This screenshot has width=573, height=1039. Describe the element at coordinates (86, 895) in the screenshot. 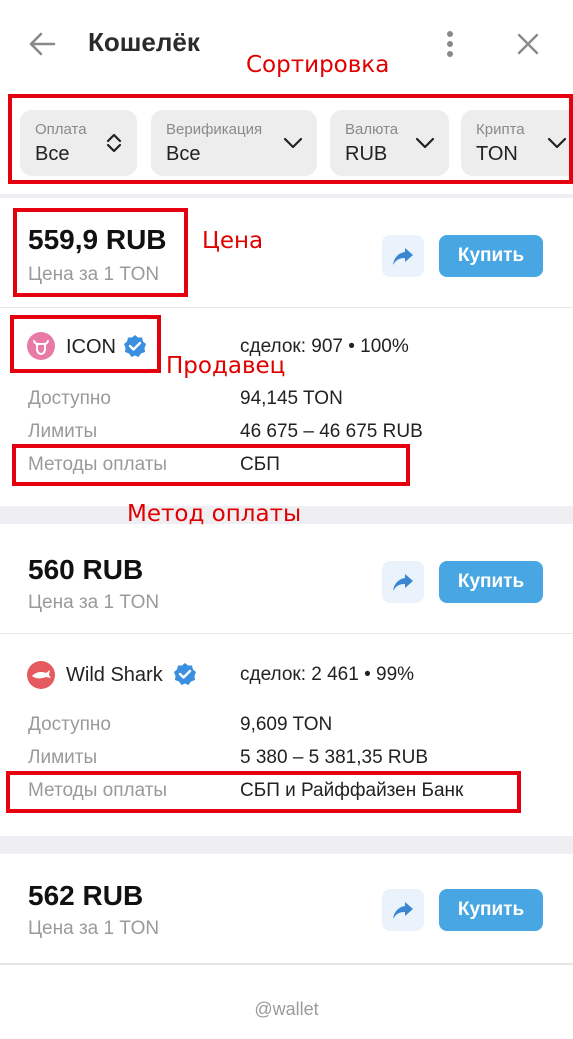

I see `offer-price: 562 RUB` at that location.